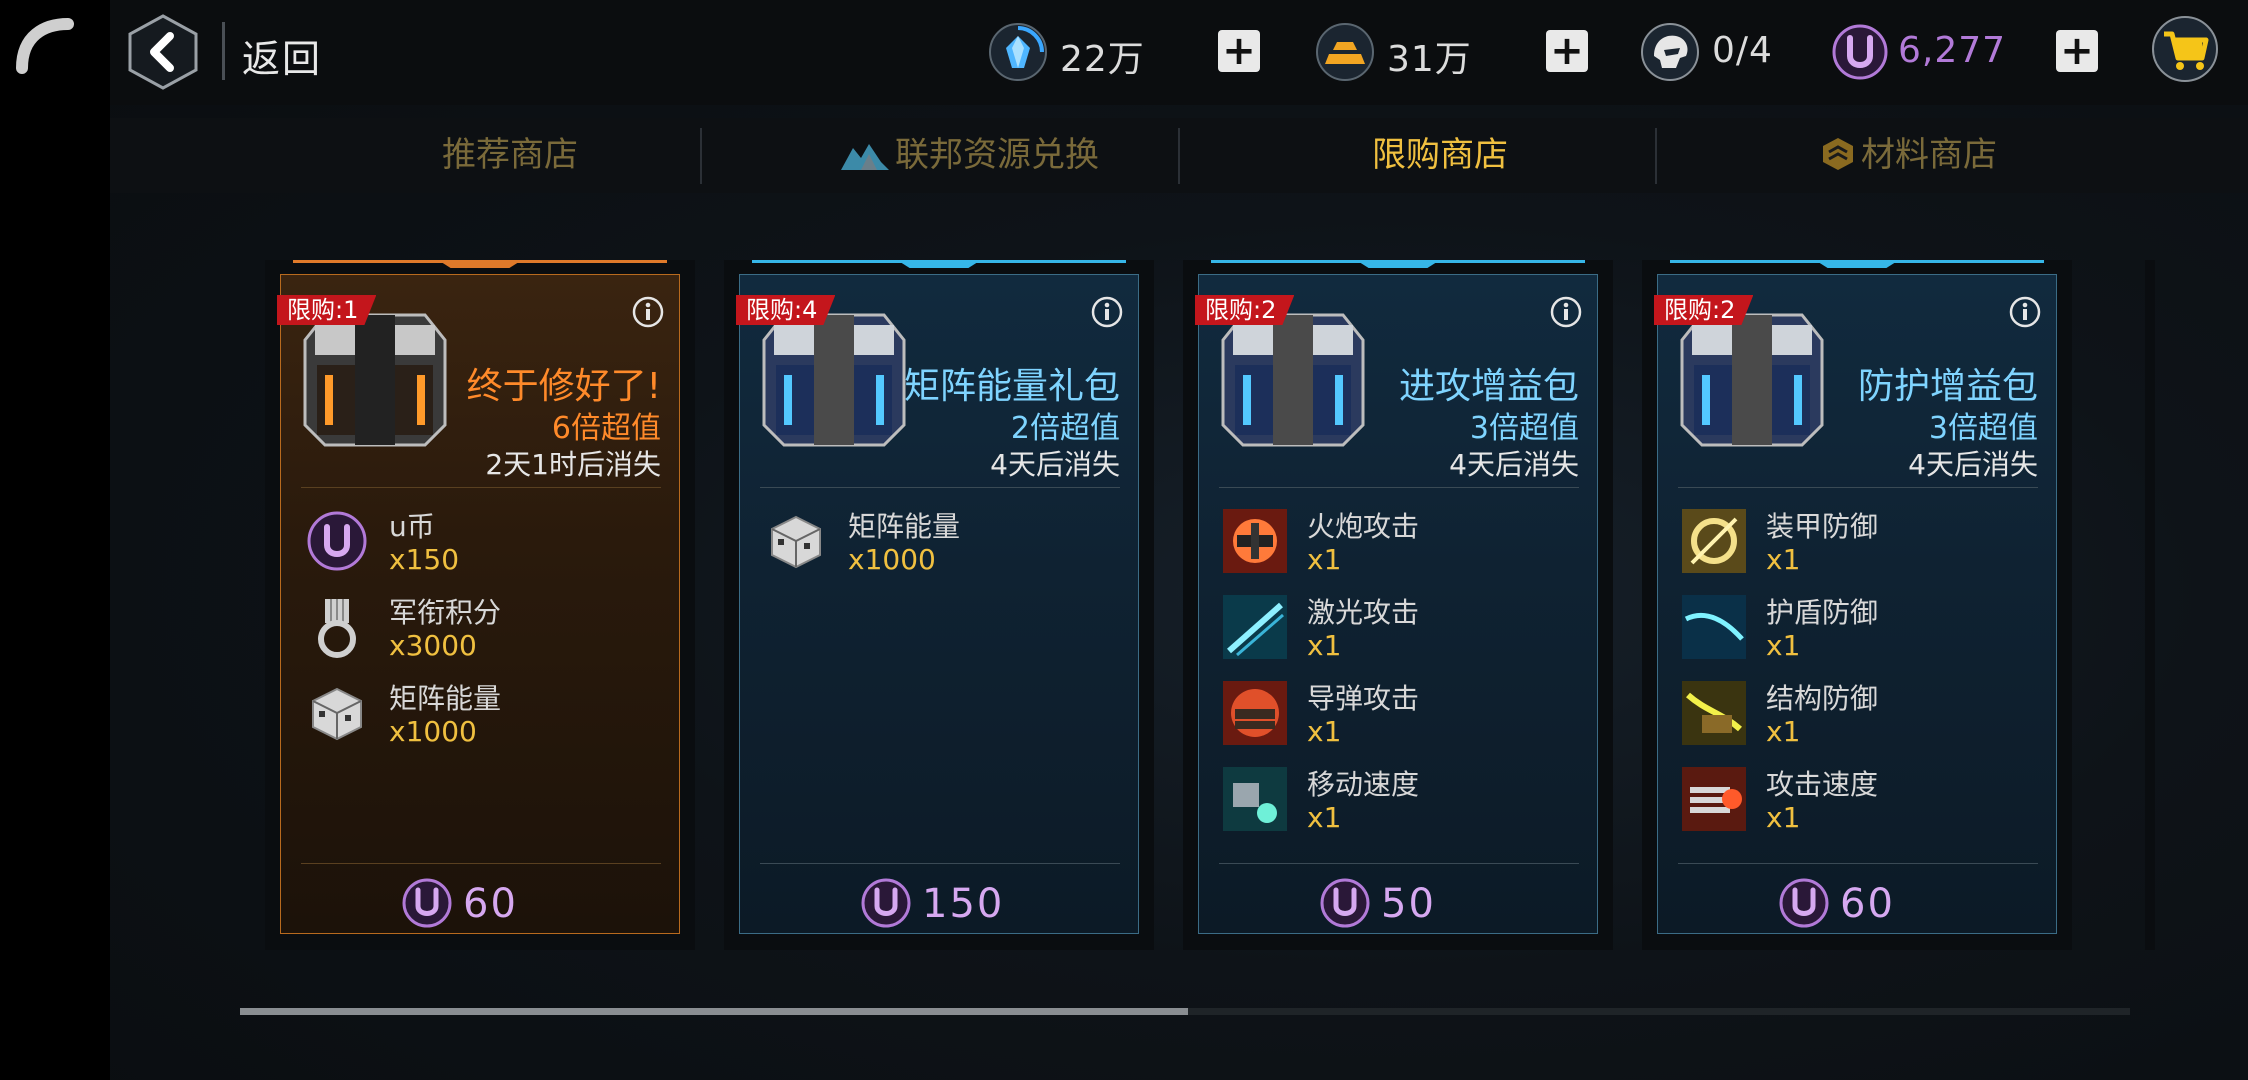 This screenshot has height=1080, width=2248. Describe the element at coordinates (1714, 713) in the screenshot. I see `structure-defense-icon` at that location.